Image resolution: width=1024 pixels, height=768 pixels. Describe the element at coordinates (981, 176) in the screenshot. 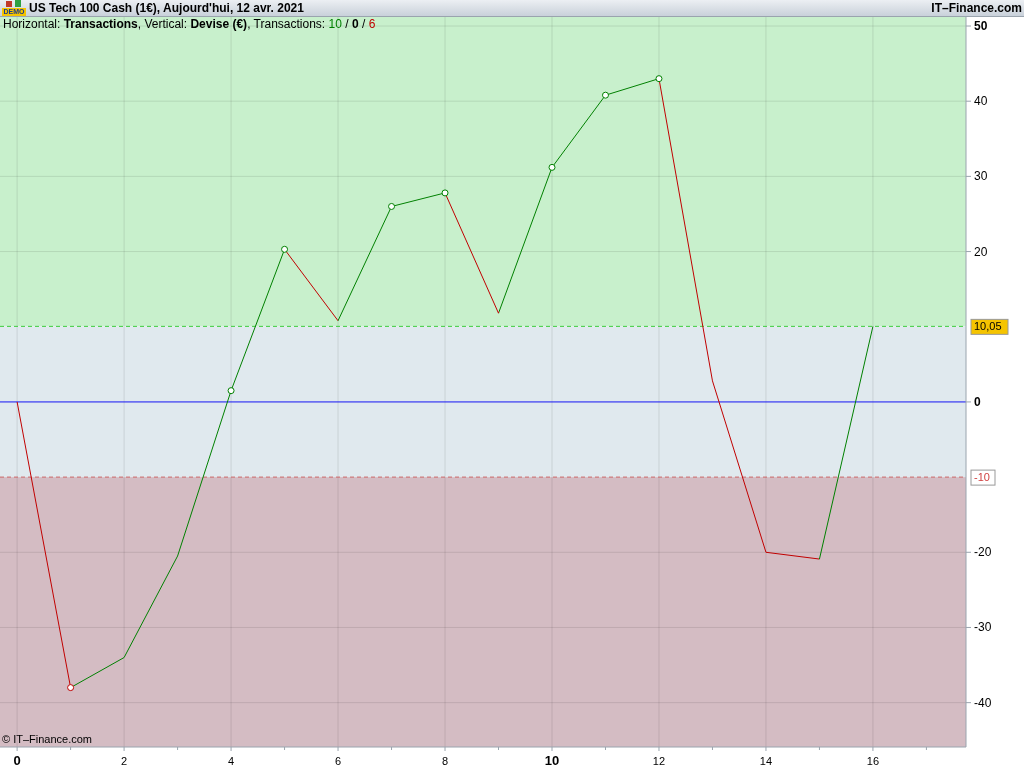

I see `y-tick-label: 30` at that location.